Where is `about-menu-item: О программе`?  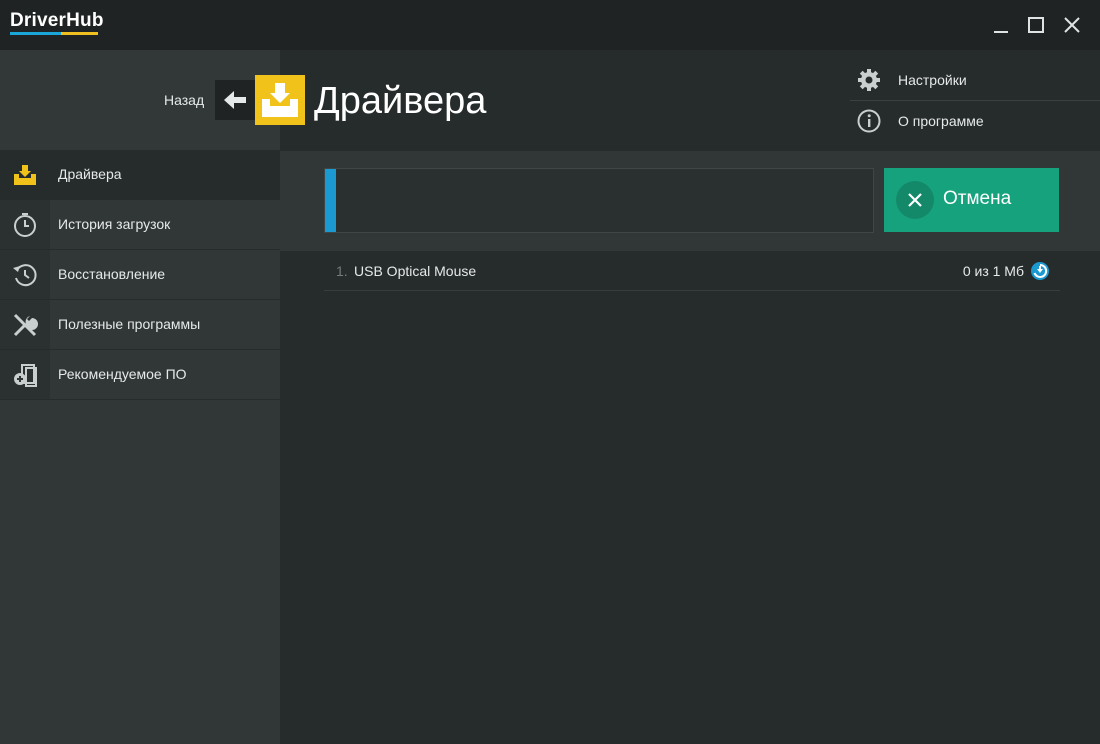 about-menu-item: О программе is located at coordinates (975, 121).